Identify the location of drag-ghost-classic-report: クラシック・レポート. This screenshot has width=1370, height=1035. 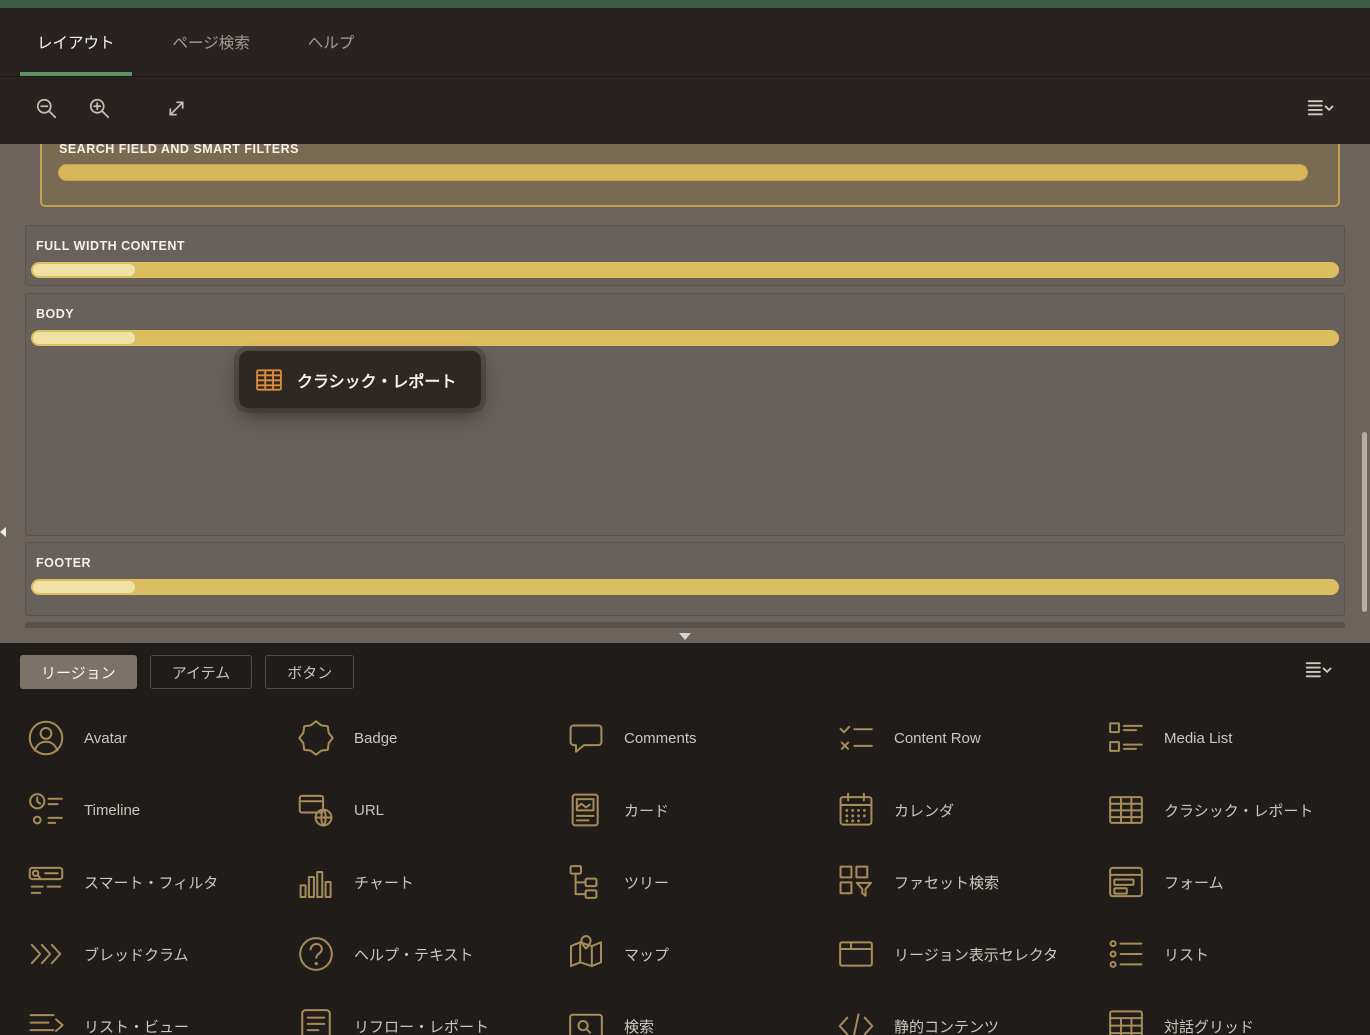
(360, 379).